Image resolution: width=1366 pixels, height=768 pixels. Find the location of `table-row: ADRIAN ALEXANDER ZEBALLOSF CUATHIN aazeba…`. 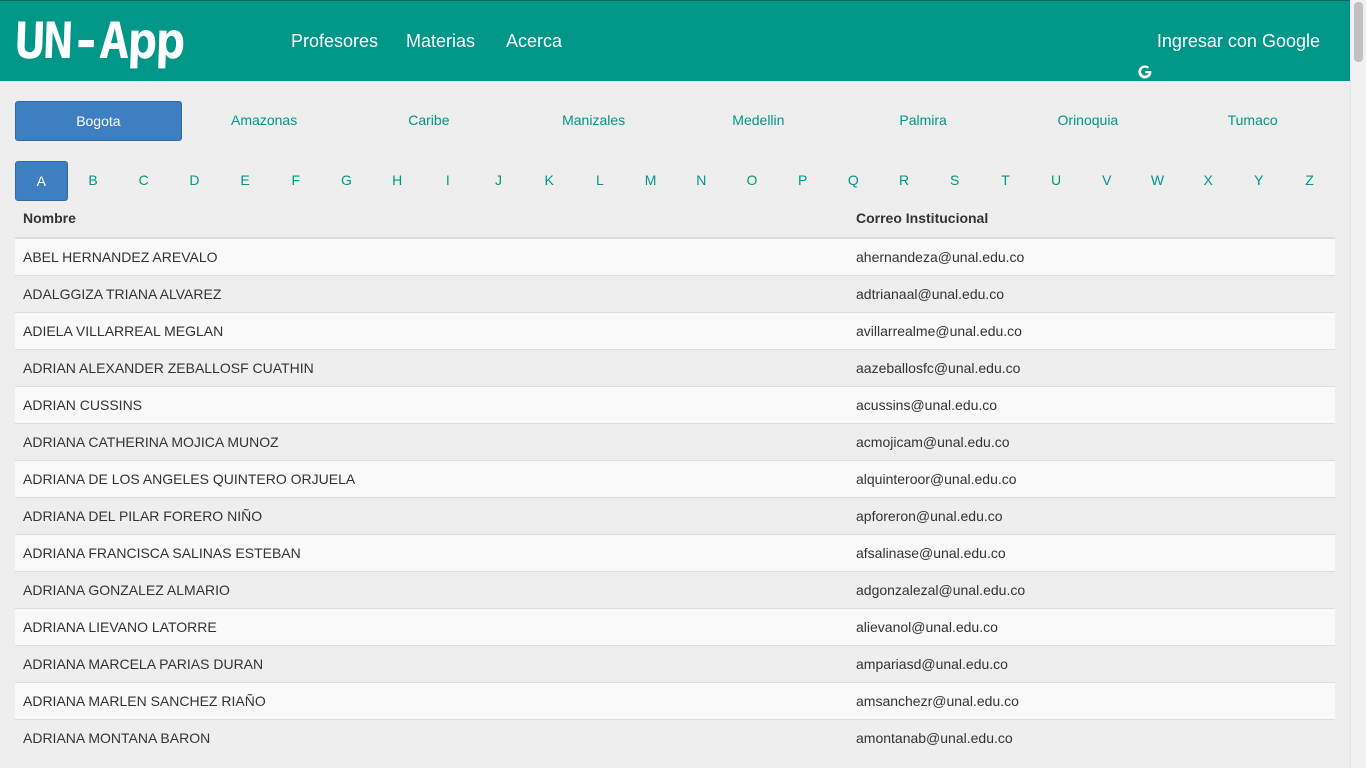

table-row: ADRIAN ALEXANDER ZEBALLOSF CUATHIN aazeba… is located at coordinates (675, 368).